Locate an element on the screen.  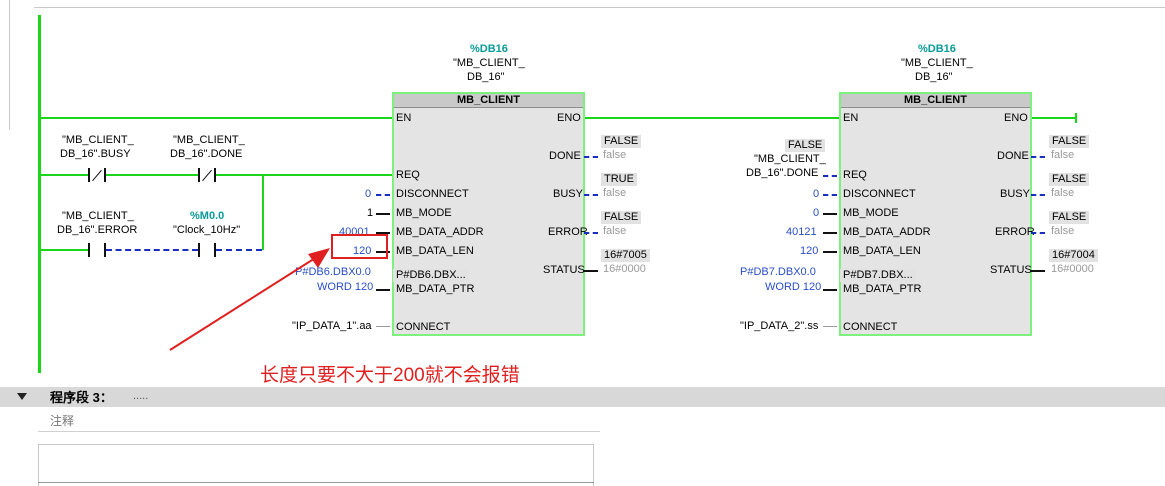
block2-status-wire is located at coordinates (1038, 271).